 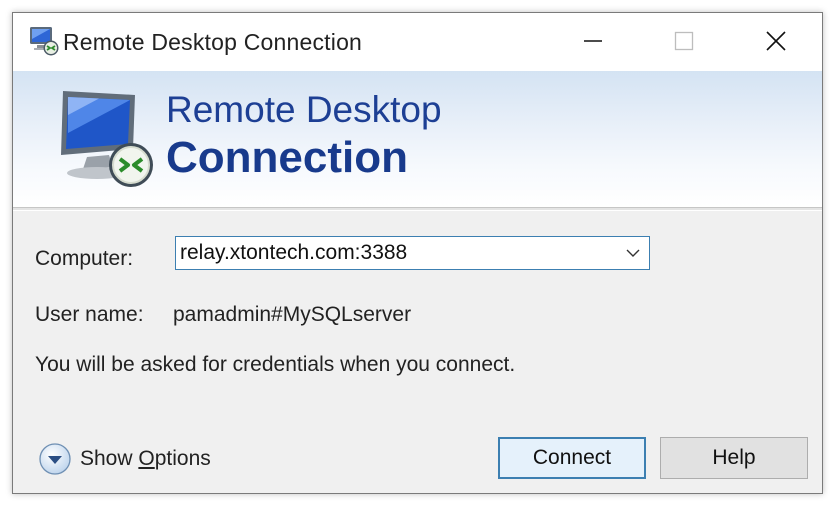 What do you see at coordinates (213, 42) in the screenshot?
I see `window-title: Remote Desktop Connection` at bounding box center [213, 42].